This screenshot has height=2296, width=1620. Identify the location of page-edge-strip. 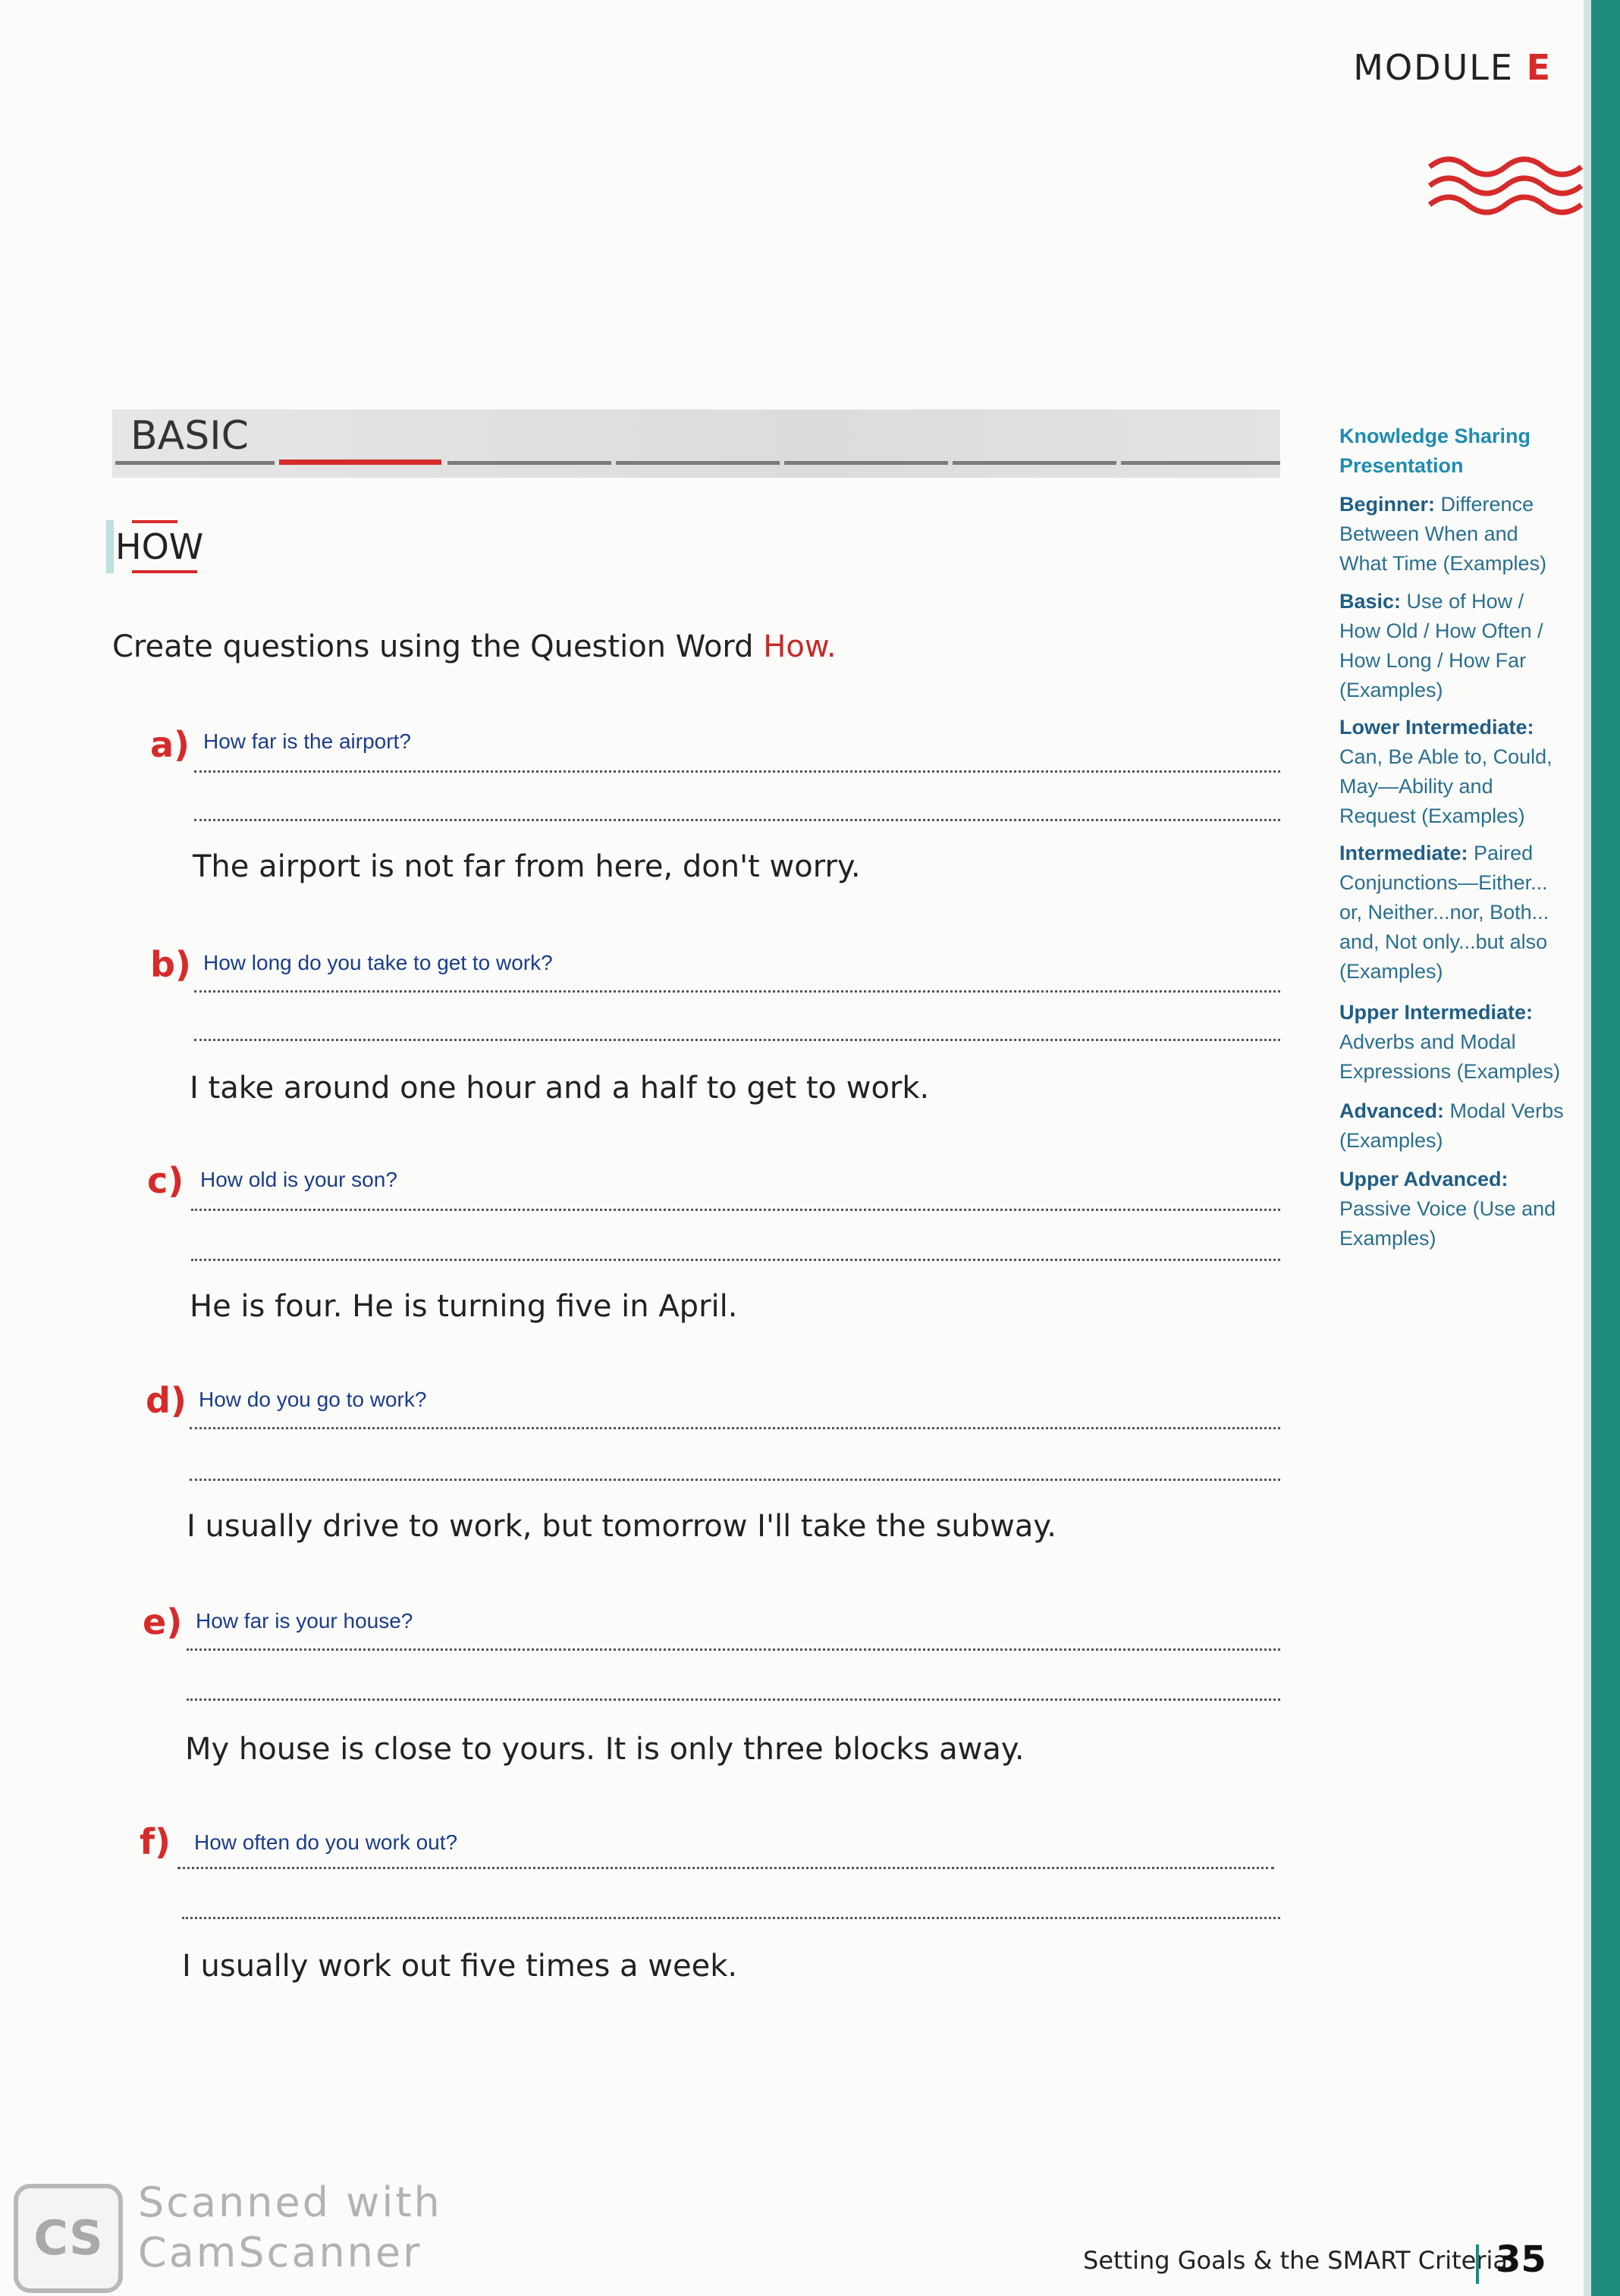
(1605, 1148).